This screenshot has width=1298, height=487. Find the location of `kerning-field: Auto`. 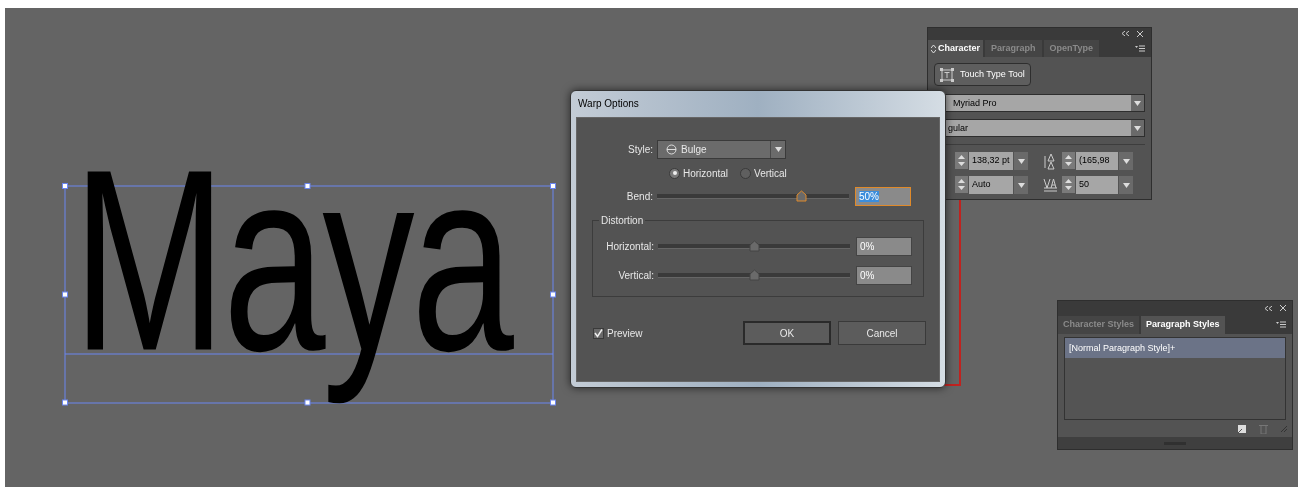

kerning-field: Auto is located at coordinates (991, 185).